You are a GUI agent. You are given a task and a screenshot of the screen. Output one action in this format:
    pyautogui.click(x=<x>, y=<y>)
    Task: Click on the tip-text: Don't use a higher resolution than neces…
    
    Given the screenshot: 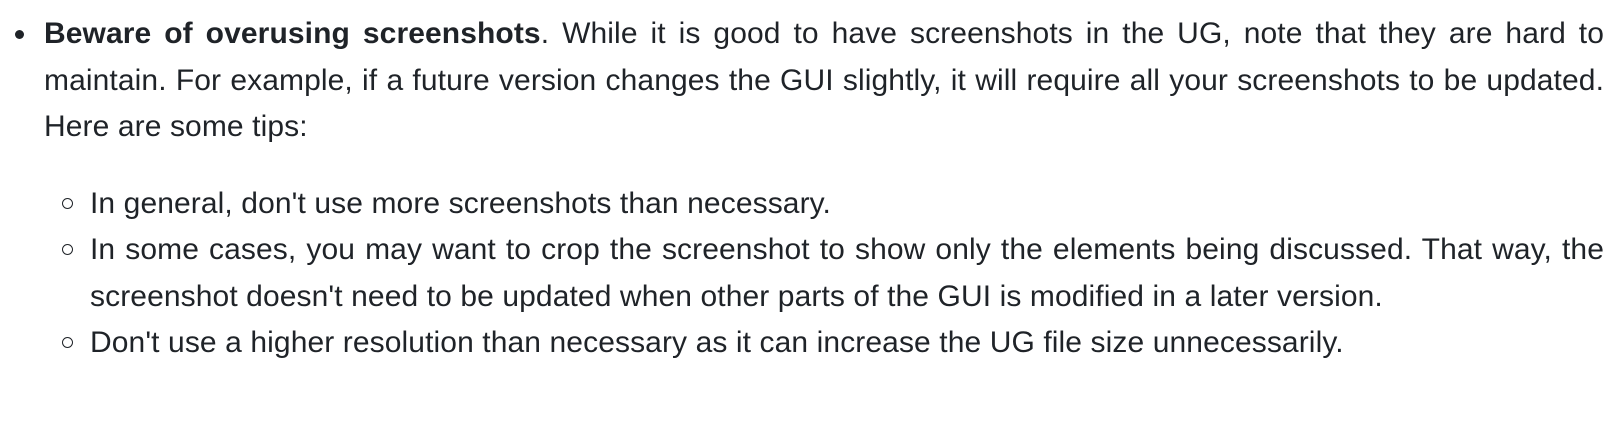 What is the action you would take?
    pyautogui.click(x=717, y=342)
    